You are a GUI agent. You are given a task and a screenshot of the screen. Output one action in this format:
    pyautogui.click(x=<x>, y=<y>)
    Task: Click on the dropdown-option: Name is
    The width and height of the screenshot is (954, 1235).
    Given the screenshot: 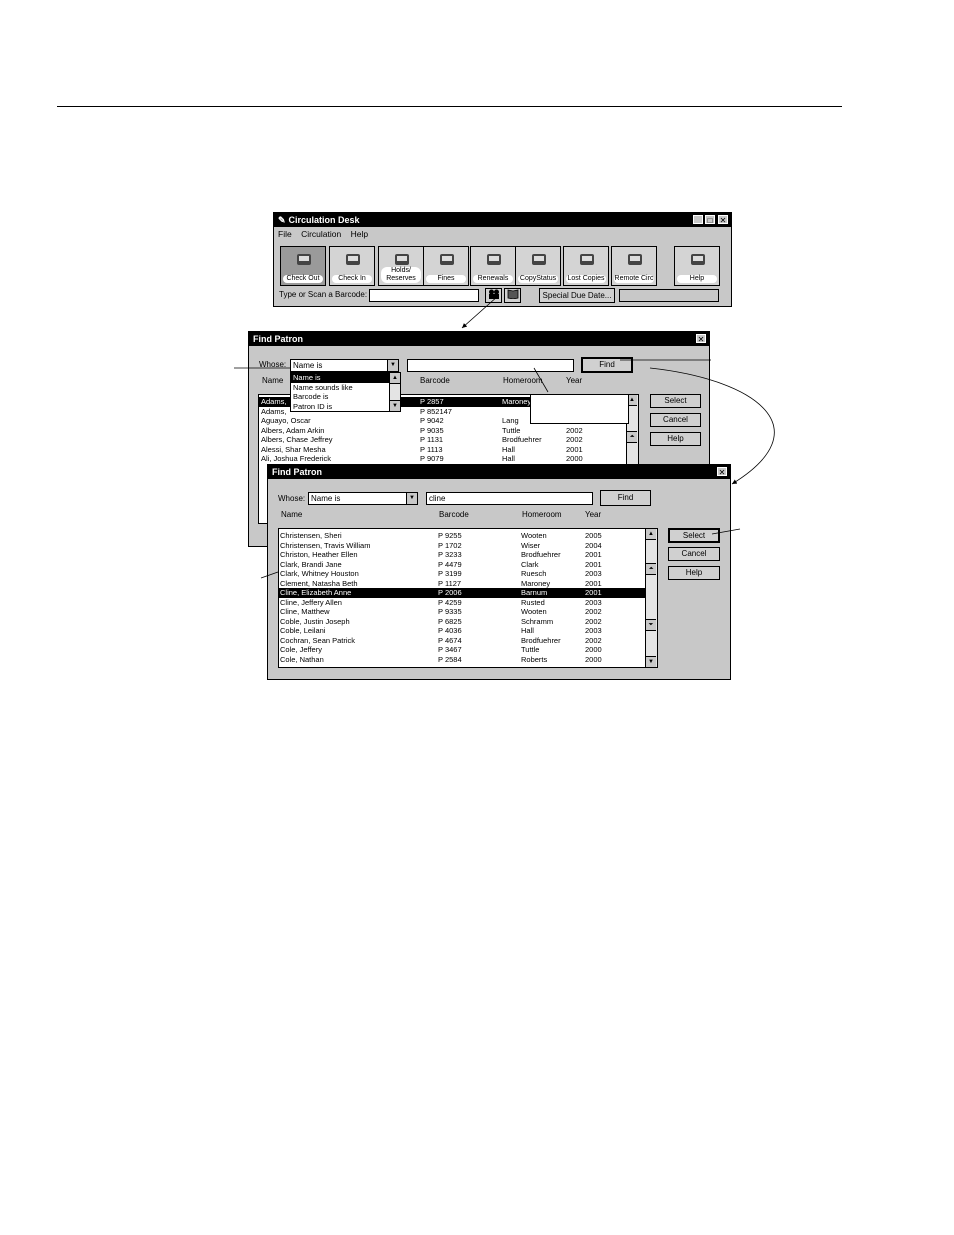 What is the action you would take?
    pyautogui.click(x=345, y=378)
    